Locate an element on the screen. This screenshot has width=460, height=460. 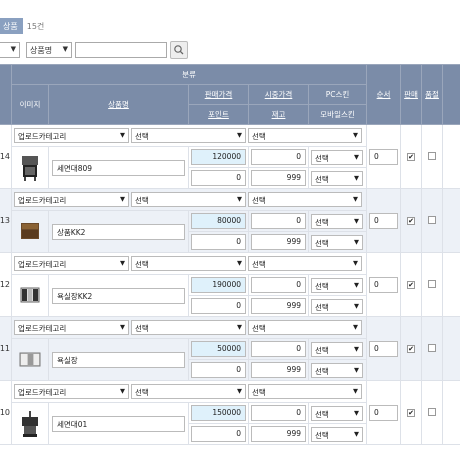
header-sale-price: 판매가격 is located at coordinates (218, 94).